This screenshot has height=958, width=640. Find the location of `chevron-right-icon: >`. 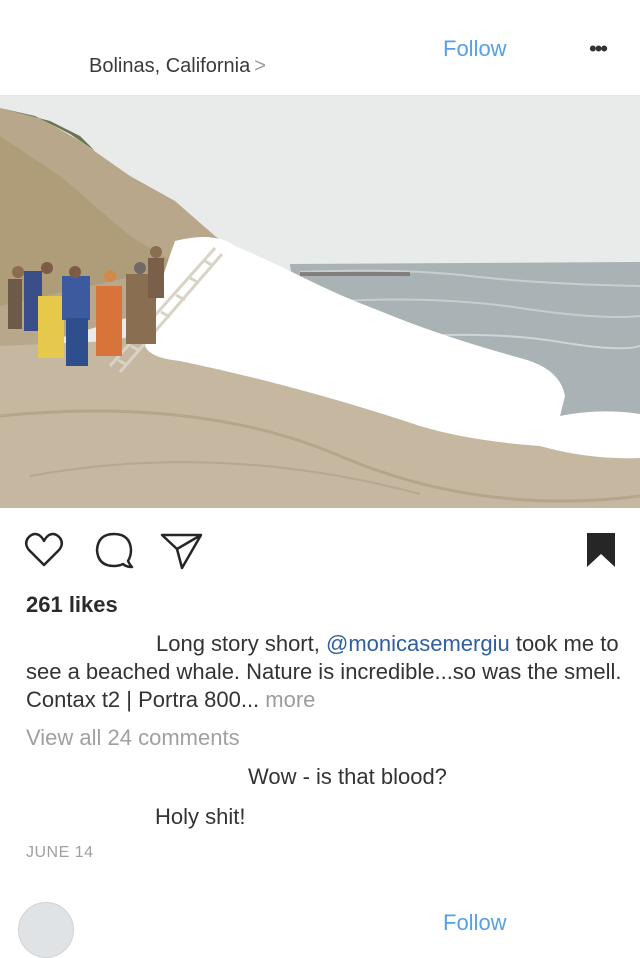

chevron-right-icon: > is located at coordinates (260, 66).